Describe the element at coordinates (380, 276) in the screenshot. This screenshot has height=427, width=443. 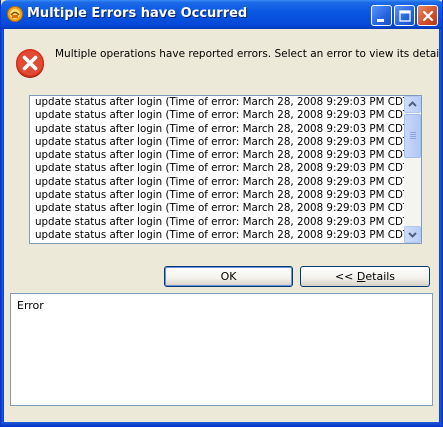
I see `details-button-rest: etails` at that location.